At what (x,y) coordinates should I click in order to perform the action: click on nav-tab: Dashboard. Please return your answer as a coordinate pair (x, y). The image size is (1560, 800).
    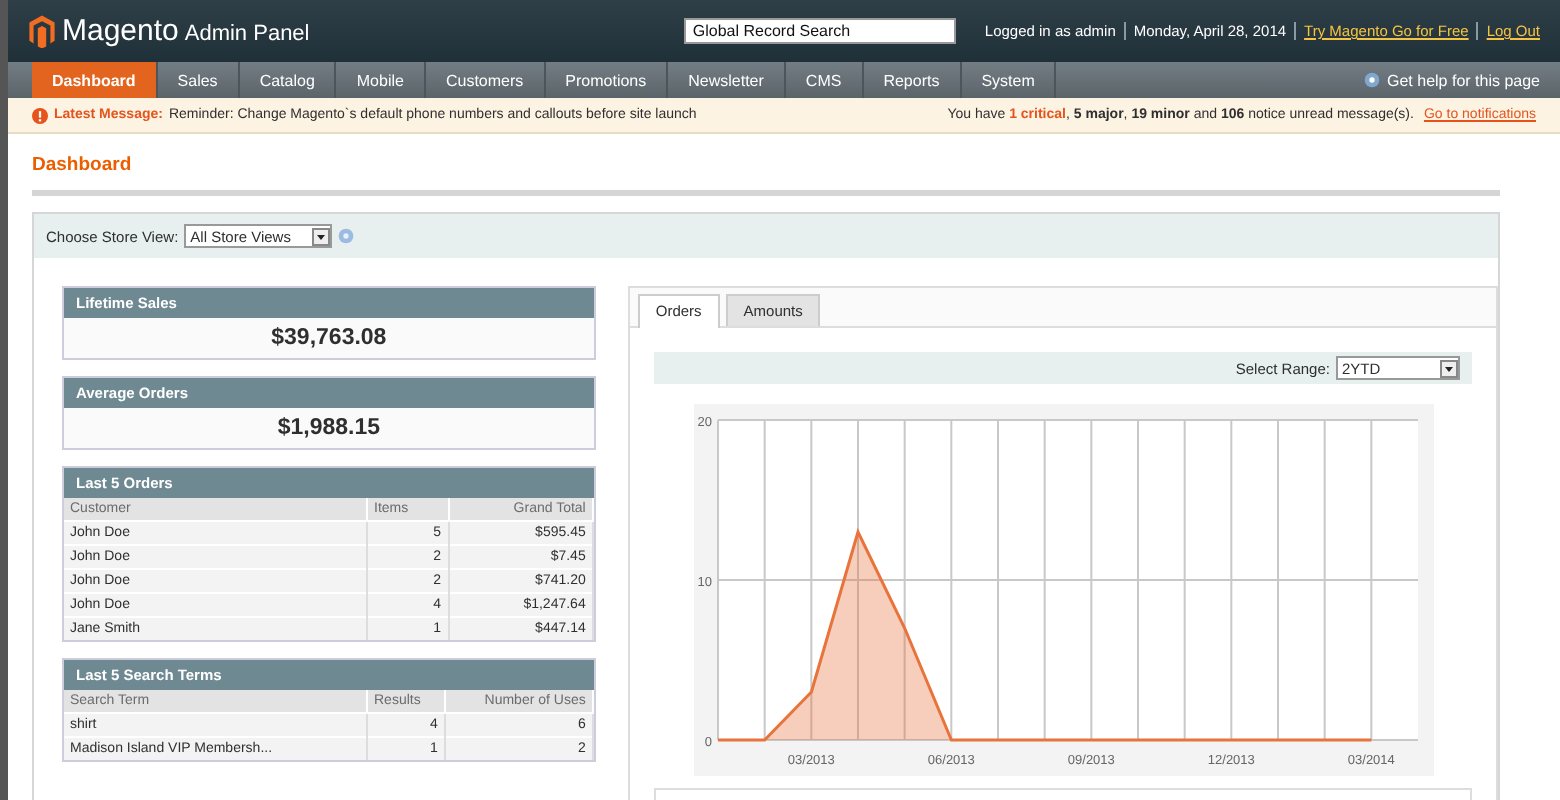
    Looking at the image, I should click on (95, 80).